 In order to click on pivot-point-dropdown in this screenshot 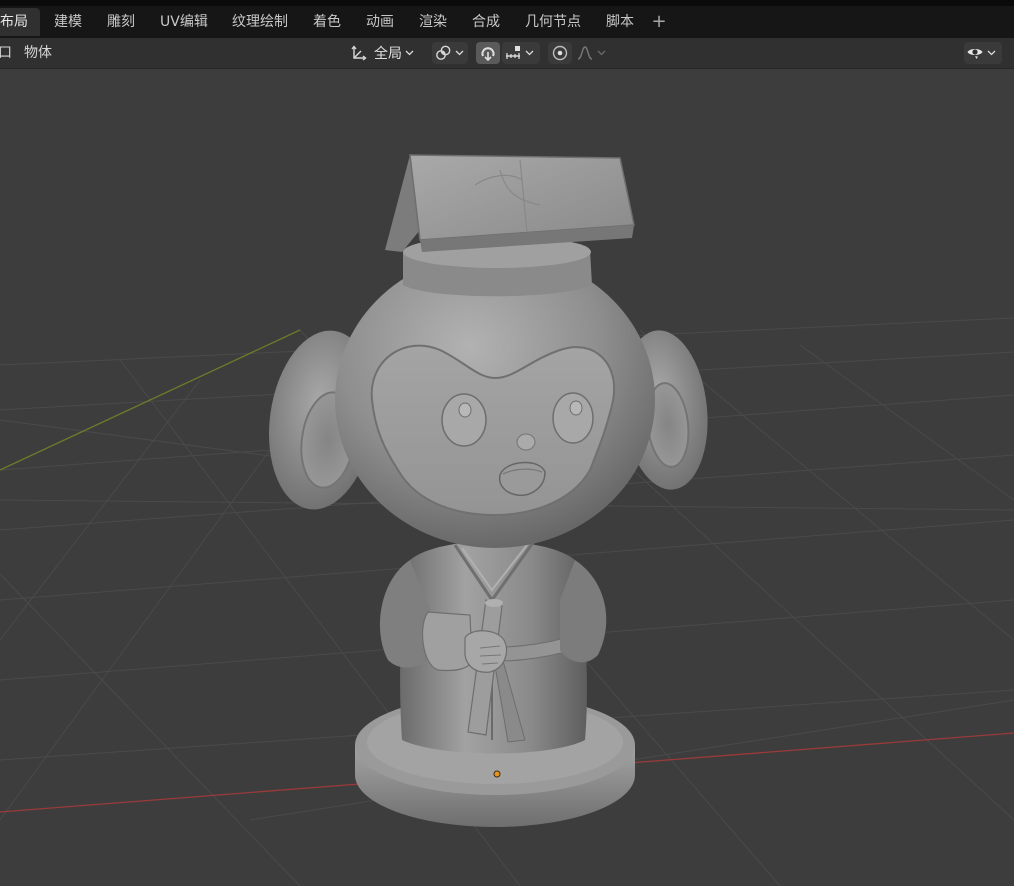, I will do `click(450, 53)`.